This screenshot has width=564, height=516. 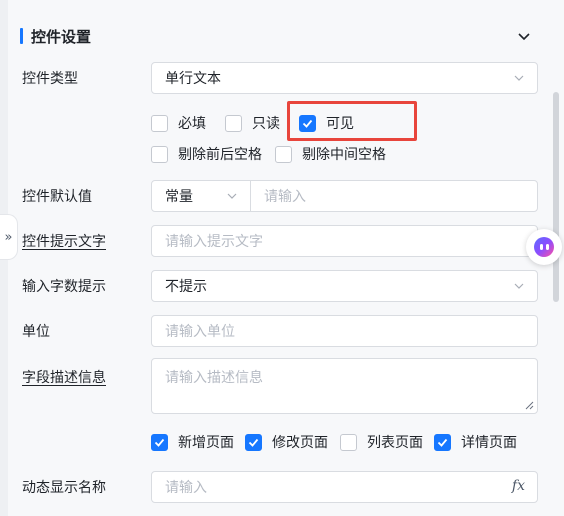 I want to click on unit-input: 请输入单位, so click(x=344, y=331).